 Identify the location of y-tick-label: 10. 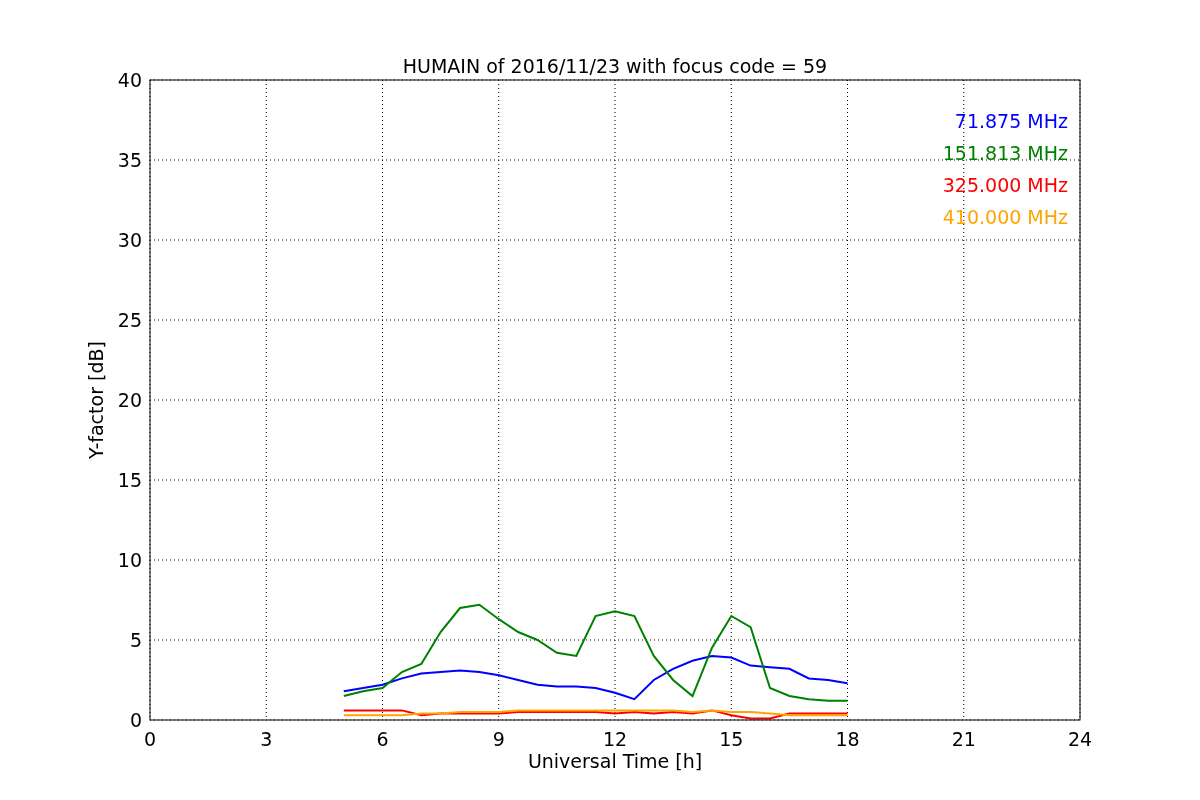
(129, 560).